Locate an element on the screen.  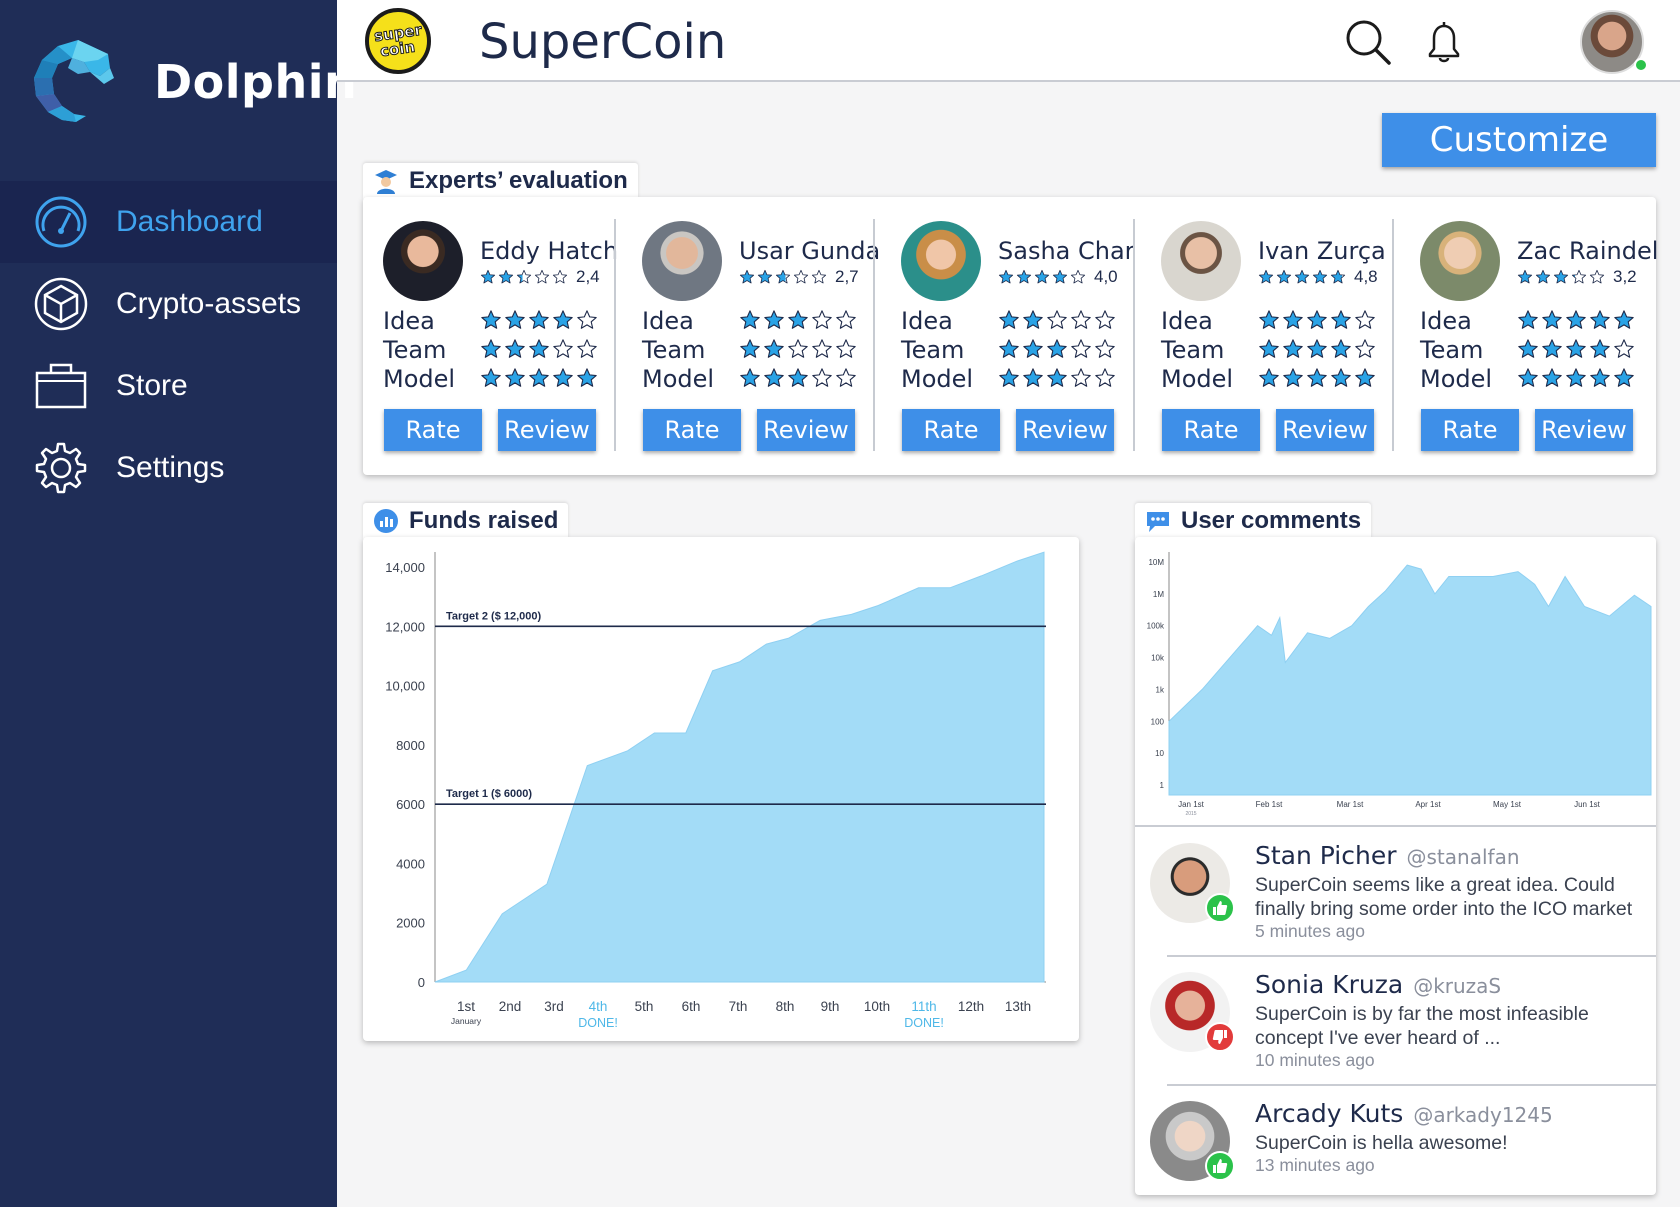
expert-rating-value: 4,0 is located at coordinates (1106, 276).